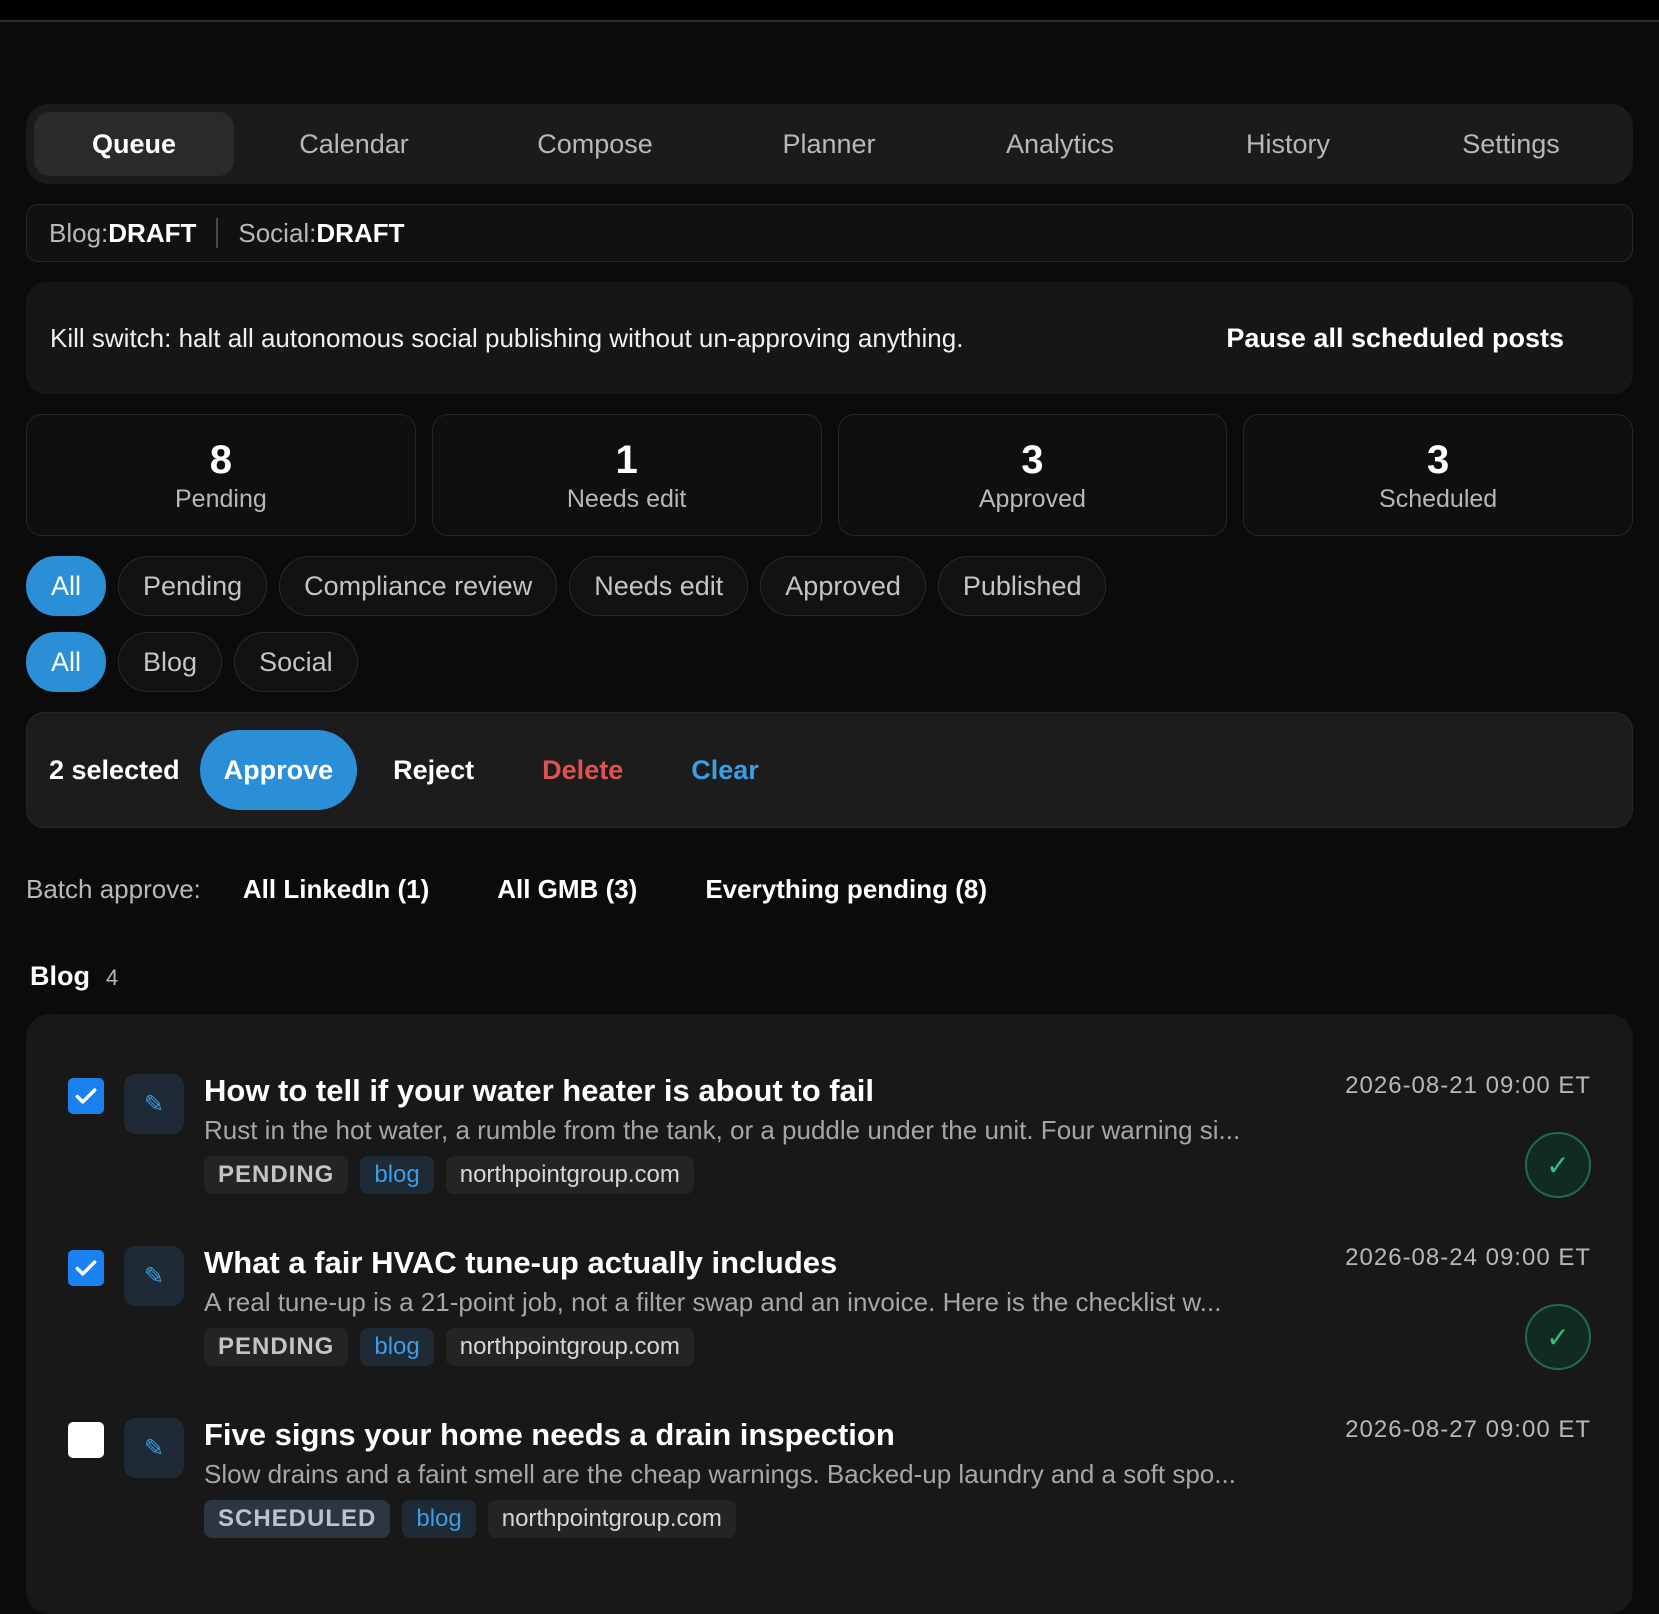 This screenshot has width=1659, height=1614. What do you see at coordinates (418, 586) in the screenshot?
I see `filter-status-compliance-review: Compliance review` at bounding box center [418, 586].